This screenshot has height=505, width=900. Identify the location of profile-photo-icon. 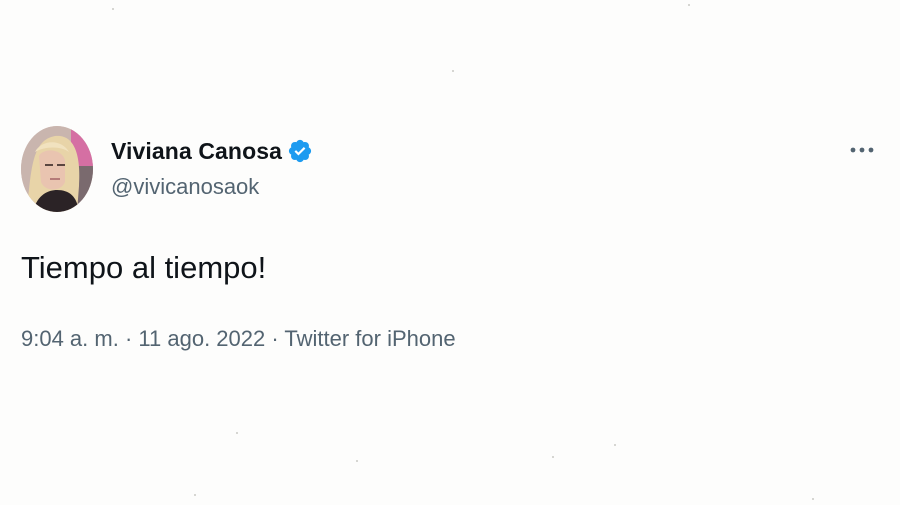
(57, 169).